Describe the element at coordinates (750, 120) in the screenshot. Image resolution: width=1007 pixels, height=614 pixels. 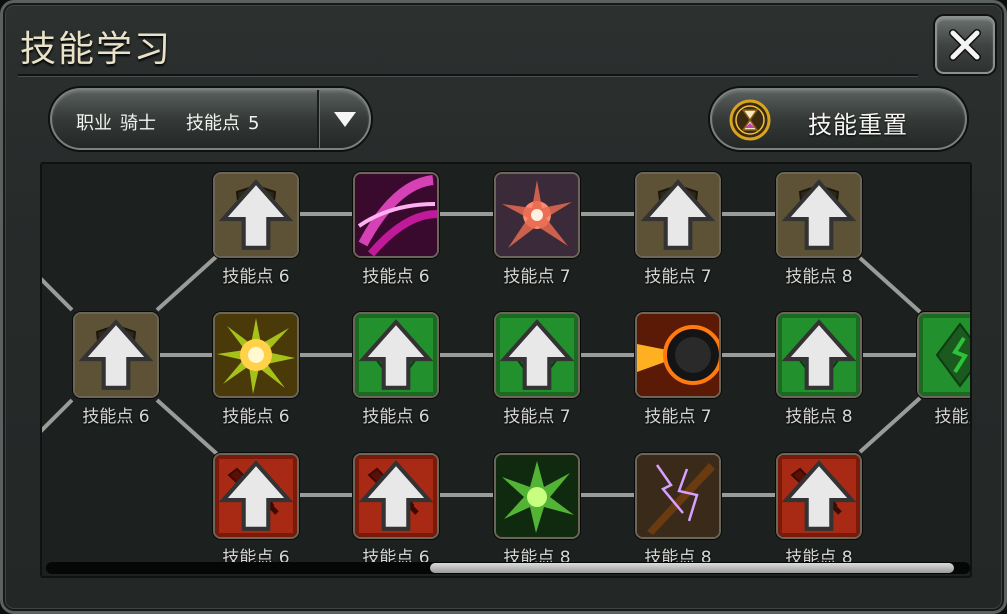
I see `hourglass-icon` at that location.